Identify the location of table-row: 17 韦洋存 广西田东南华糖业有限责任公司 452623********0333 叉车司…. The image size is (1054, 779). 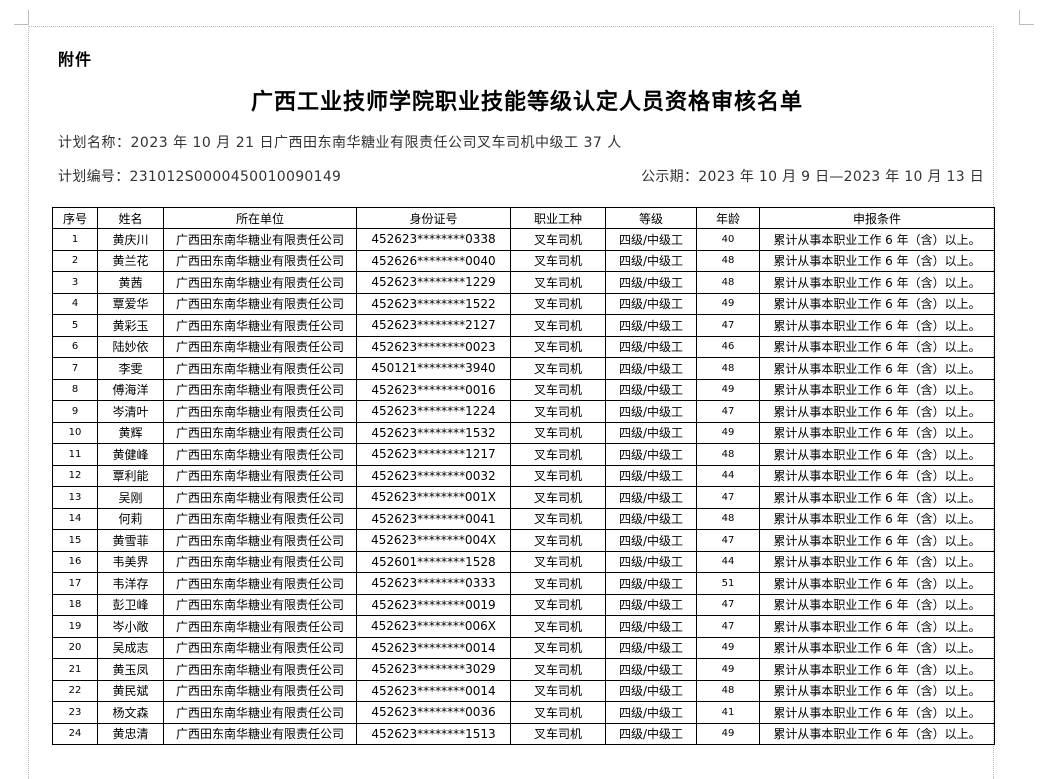
(523, 583).